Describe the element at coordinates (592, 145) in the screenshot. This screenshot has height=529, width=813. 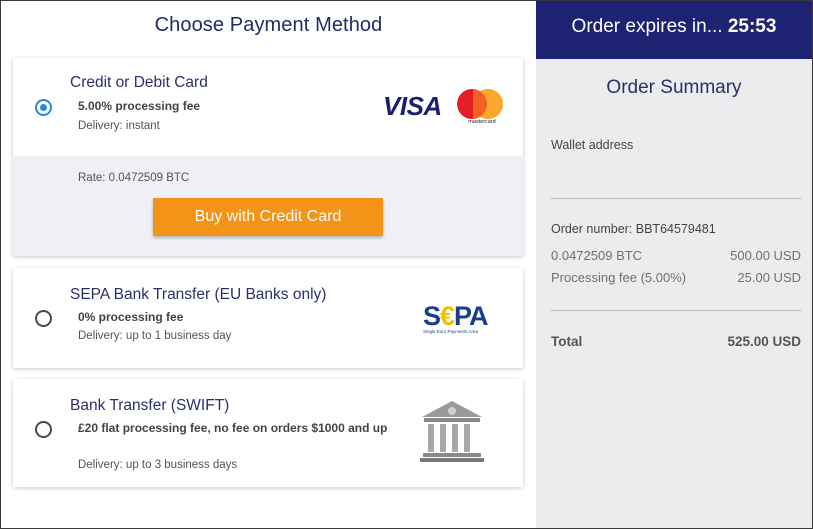
I see `wallet-address-label: Wallet address` at that location.